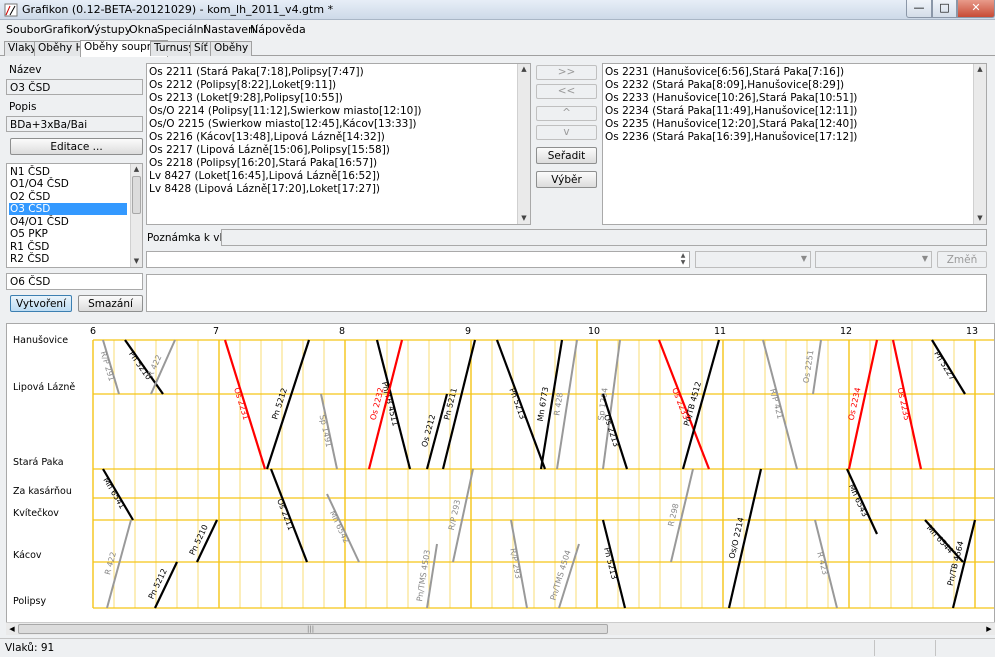 This screenshot has height=657, width=995. Describe the element at coordinates (468, 331) in the screenshot. I see `hour-label: 9` at that location.